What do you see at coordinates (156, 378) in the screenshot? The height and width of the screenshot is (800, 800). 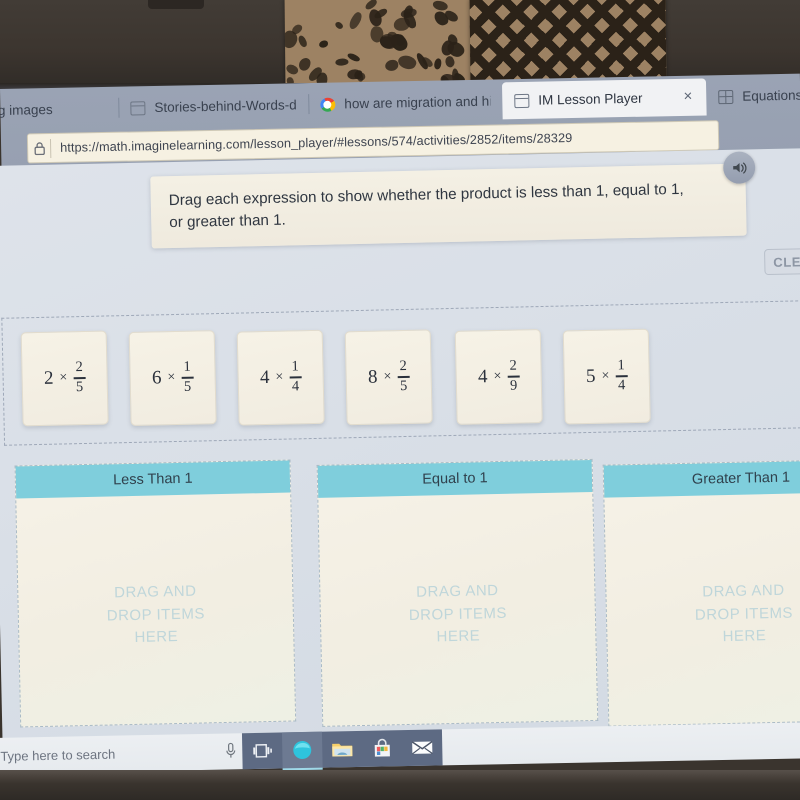 I see `card-whole-number: 6` at bounding box center [156, 378].